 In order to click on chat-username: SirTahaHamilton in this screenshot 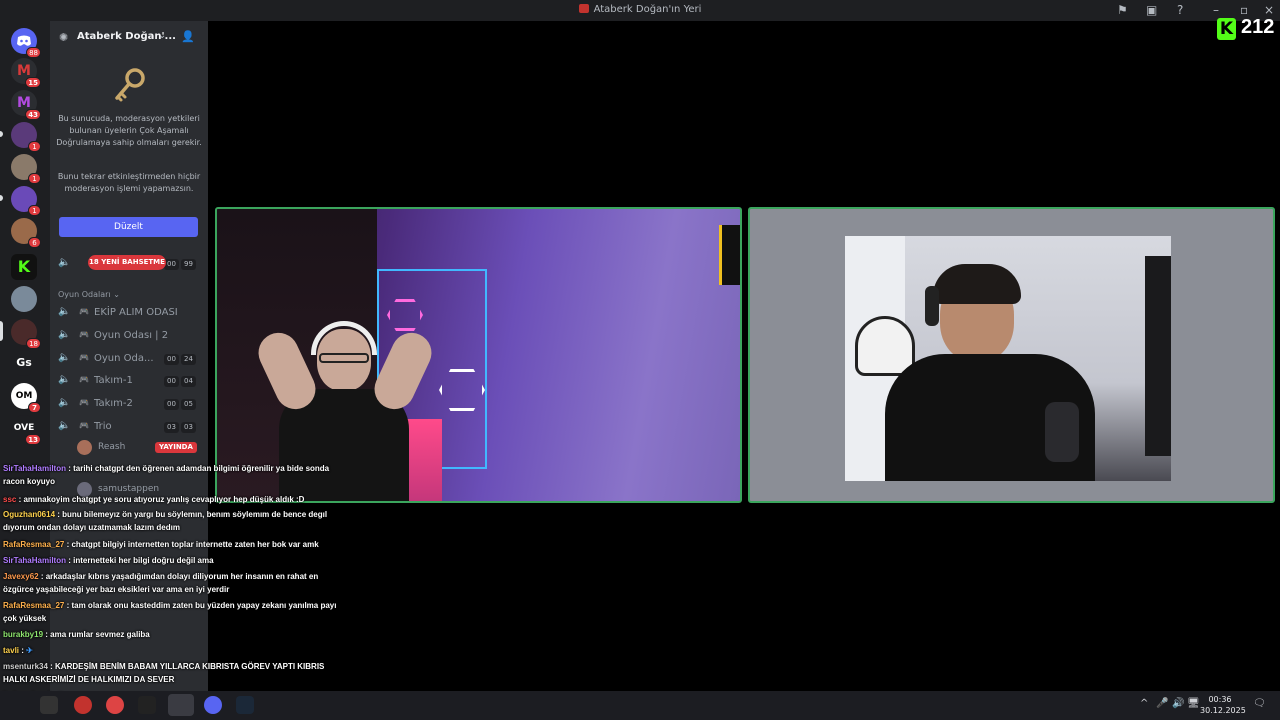, I will do `click(34, 560)`.